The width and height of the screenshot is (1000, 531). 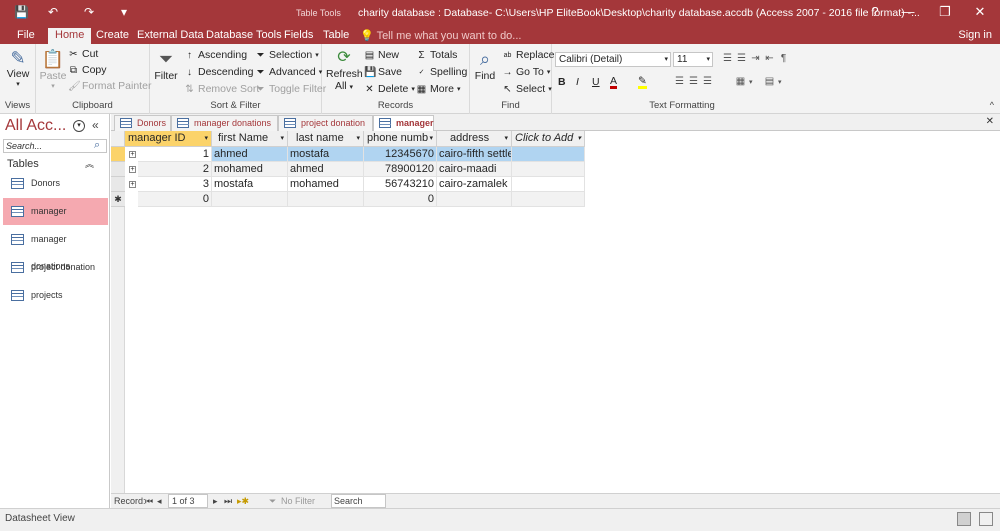 What do you see at coordinates (875, 11) in the screenshot?
I see `help-button: ?` at bounding box center [875, 11].